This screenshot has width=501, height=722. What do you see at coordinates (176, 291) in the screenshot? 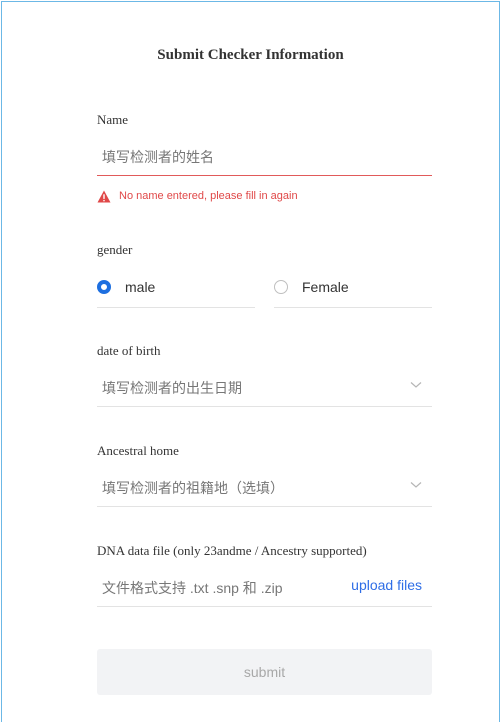
I see `gender-option-male: male` at bounding box center [176, 291].